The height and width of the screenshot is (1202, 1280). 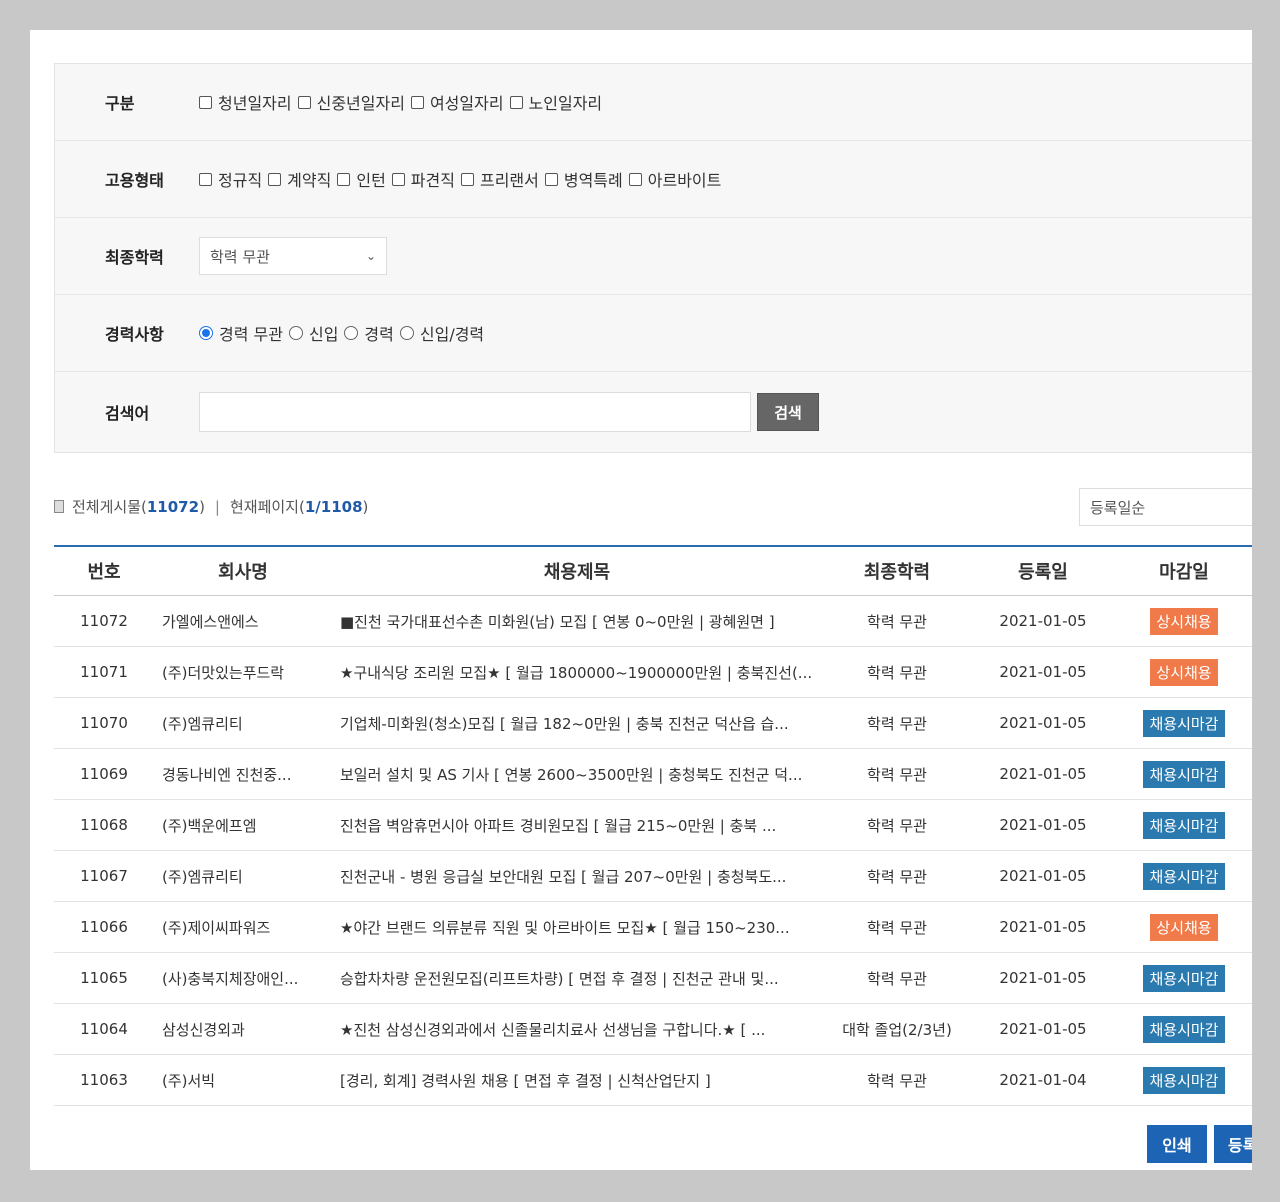 I want to click on header-education: 최종학력, so click(x=897, y=572).